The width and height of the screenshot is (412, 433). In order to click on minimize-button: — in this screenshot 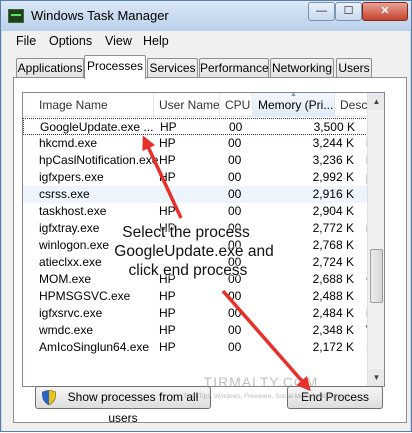, I will do `click(321, 11)`.